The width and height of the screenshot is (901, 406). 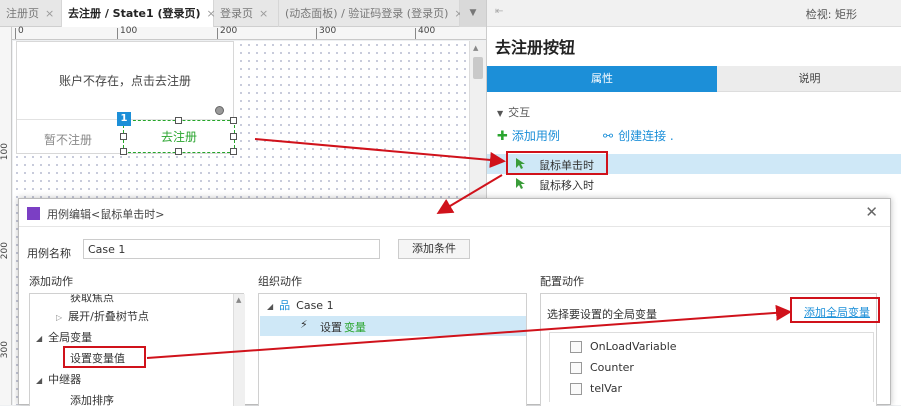 I want to click on tab-properties: 属性, so click(x=602, y=79).